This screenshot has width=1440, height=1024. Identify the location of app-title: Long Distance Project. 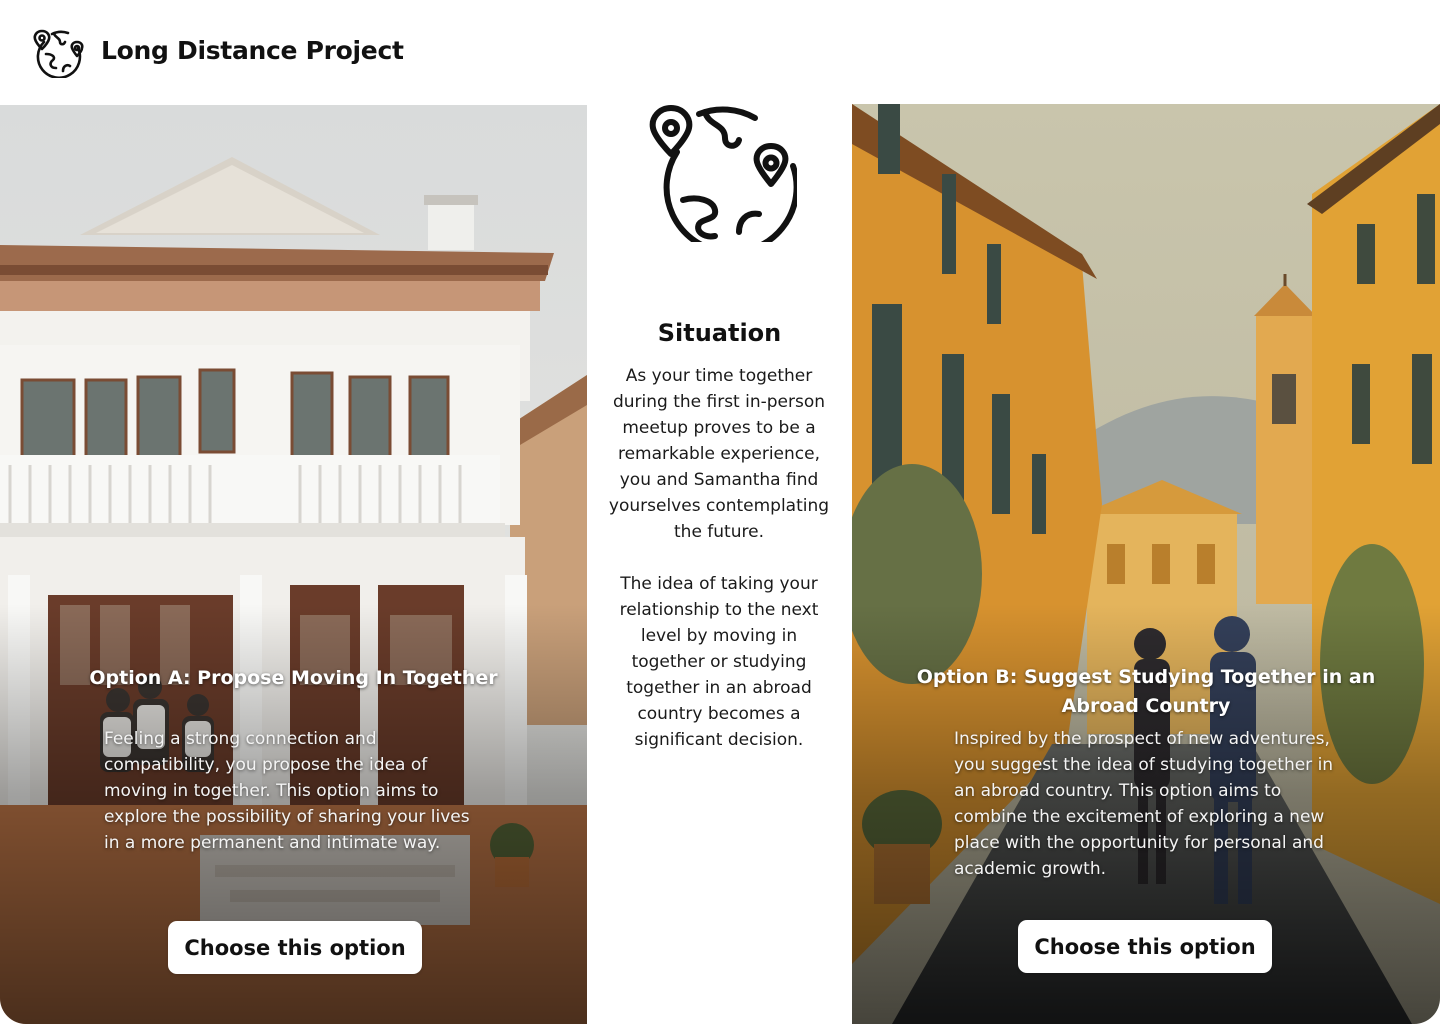
(252, 50).